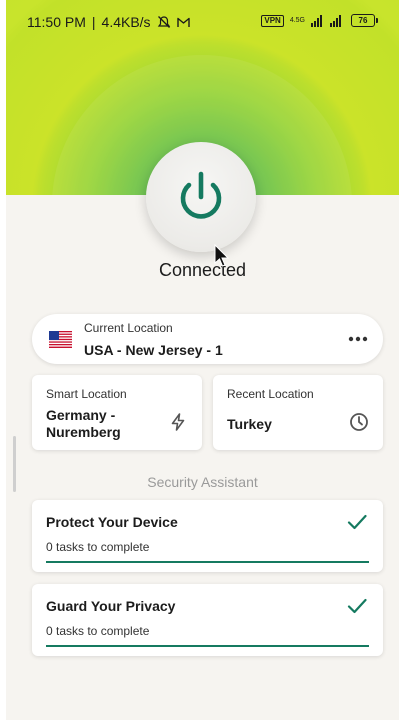  I want to click on us-flag-icon, so click(60, 339).